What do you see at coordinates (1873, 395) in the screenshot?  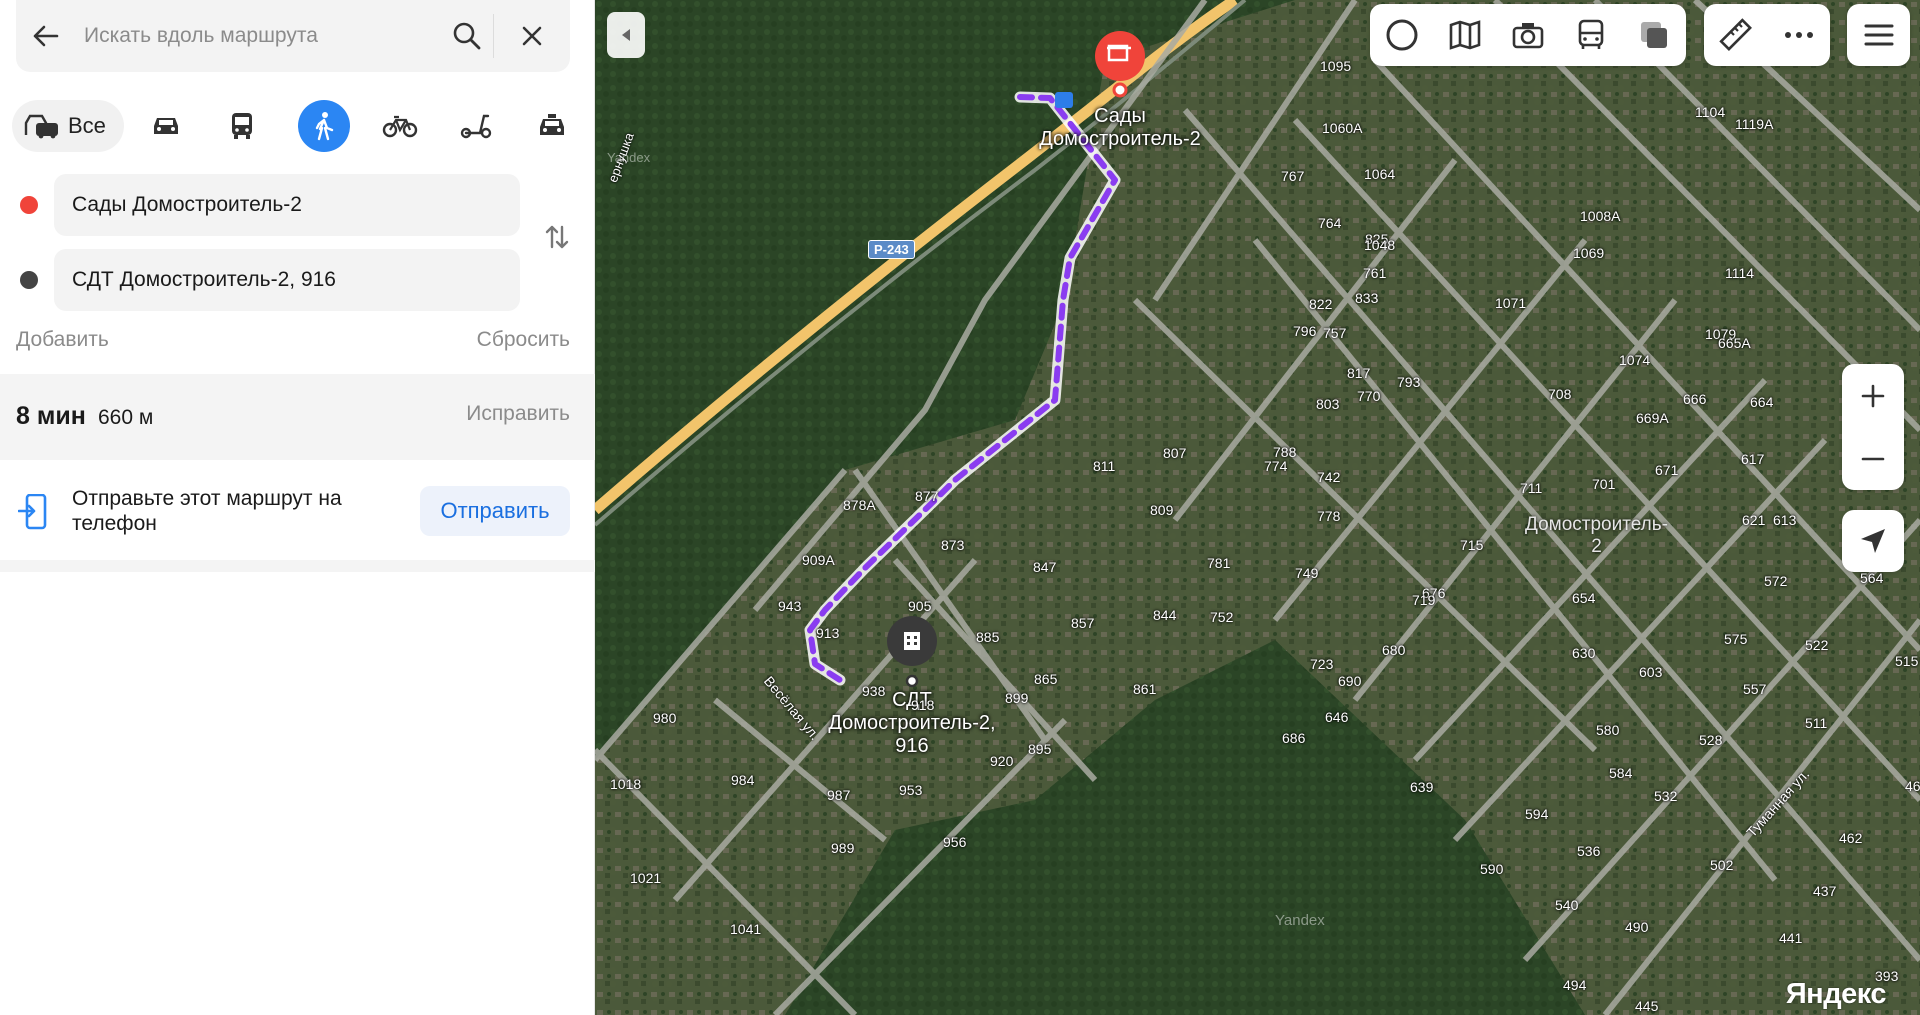 I see `zoom-in-button` at bounding box center [1873, 395].